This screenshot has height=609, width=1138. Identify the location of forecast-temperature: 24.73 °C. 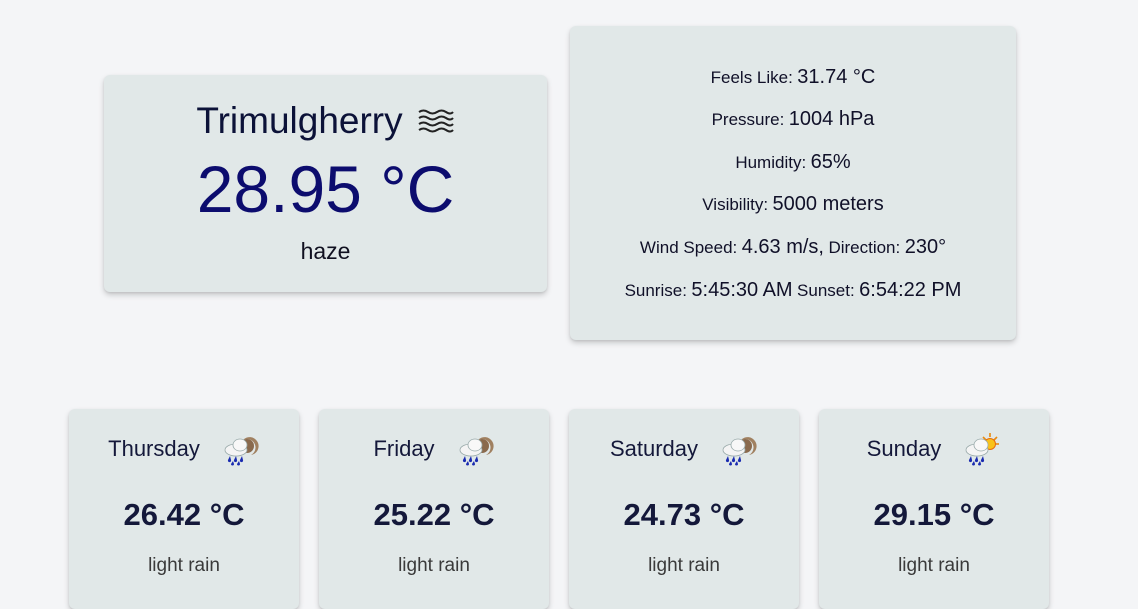
(684, 514).